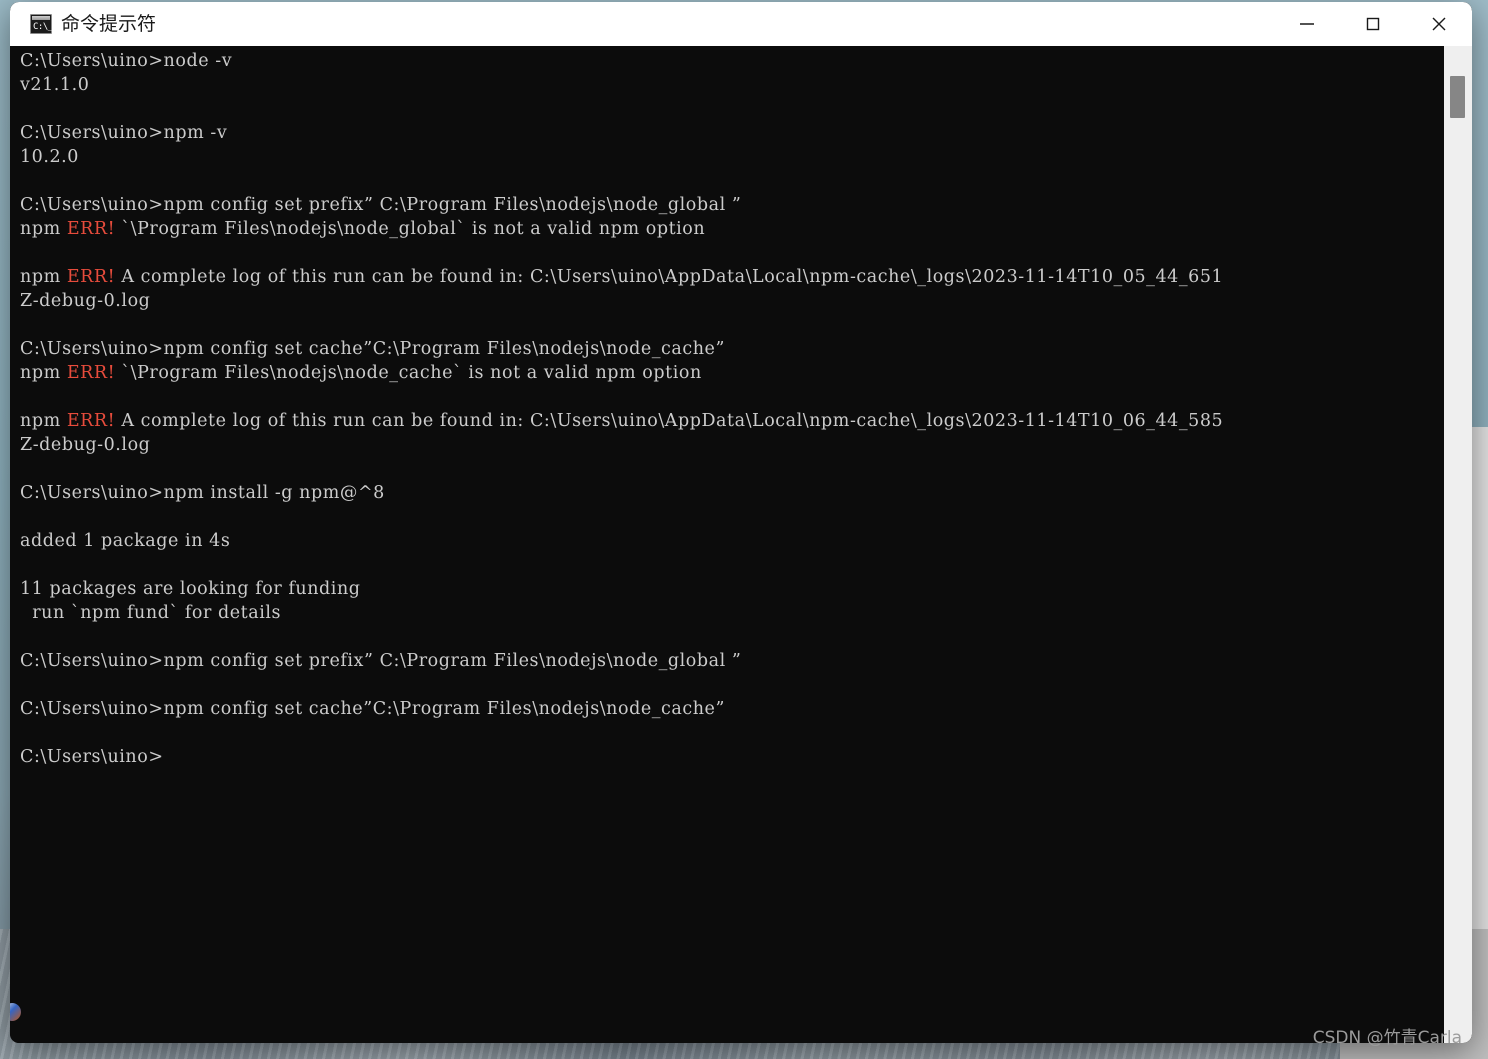  I want to click on titlebar-title-group: C:\_ 命令提示符, so click(642, 24).